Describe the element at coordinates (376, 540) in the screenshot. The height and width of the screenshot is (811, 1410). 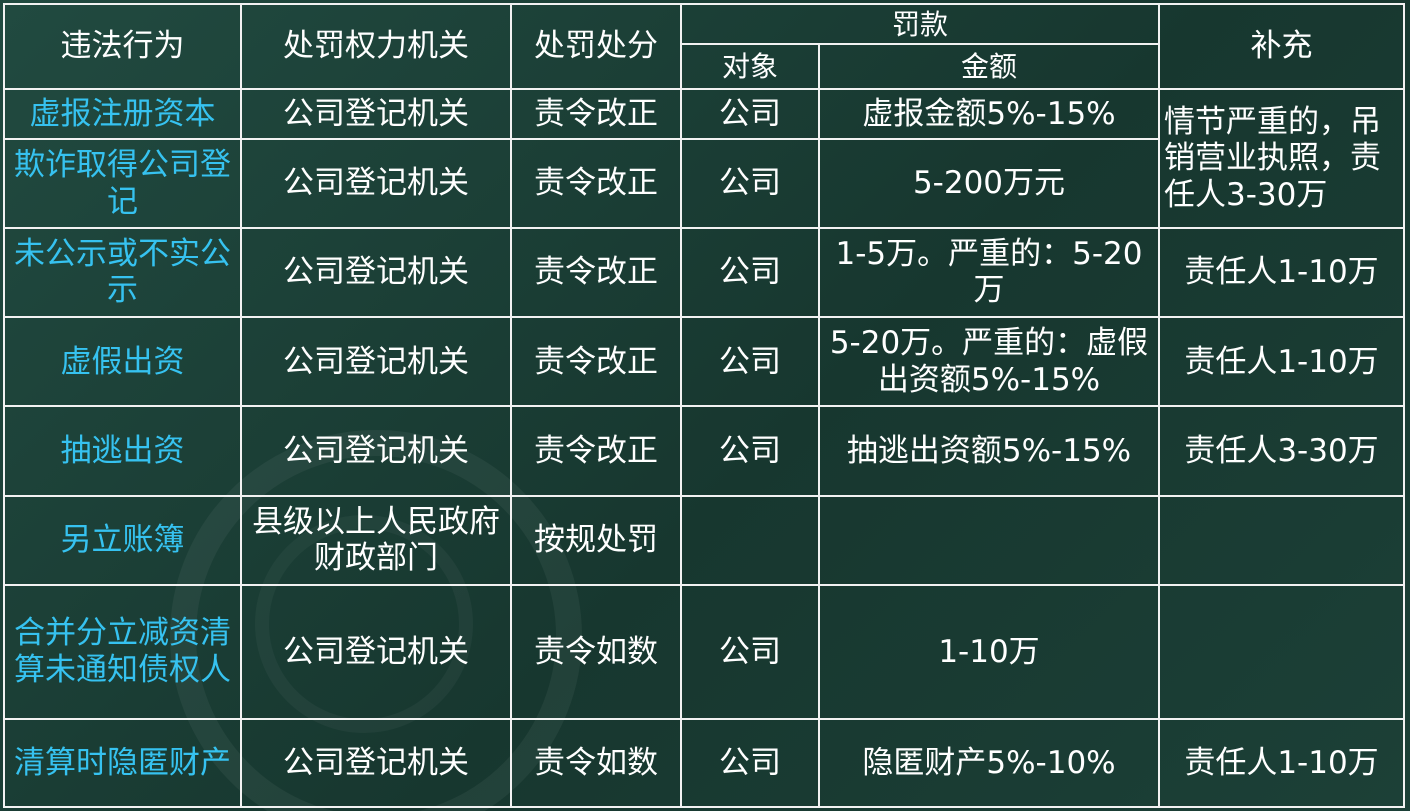
I see `cell-authority: 县级以上人民政府财政部门` at that location.